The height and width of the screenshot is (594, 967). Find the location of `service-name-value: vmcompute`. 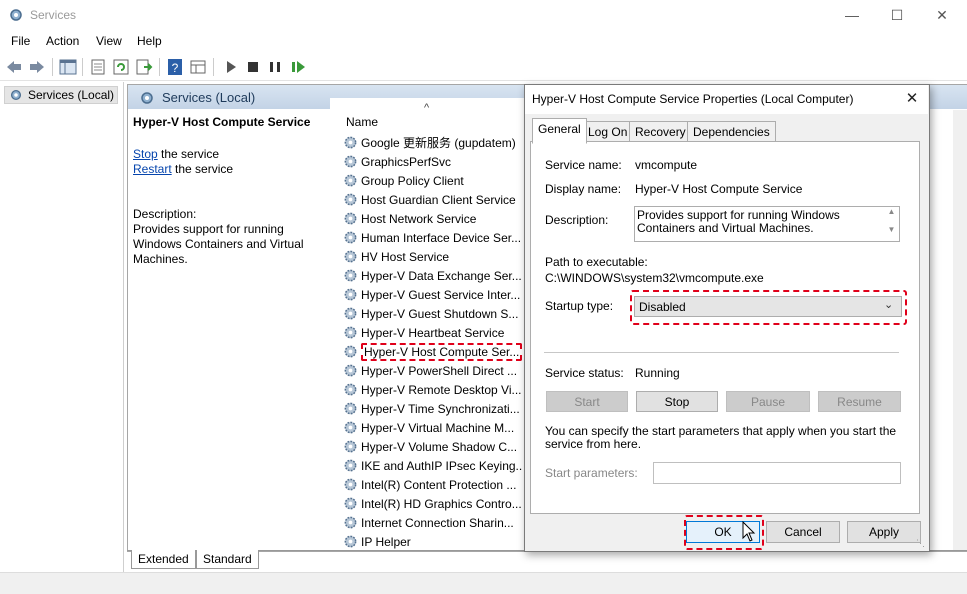

service-name-value: vmcompute is located at coordinates (666, 165).